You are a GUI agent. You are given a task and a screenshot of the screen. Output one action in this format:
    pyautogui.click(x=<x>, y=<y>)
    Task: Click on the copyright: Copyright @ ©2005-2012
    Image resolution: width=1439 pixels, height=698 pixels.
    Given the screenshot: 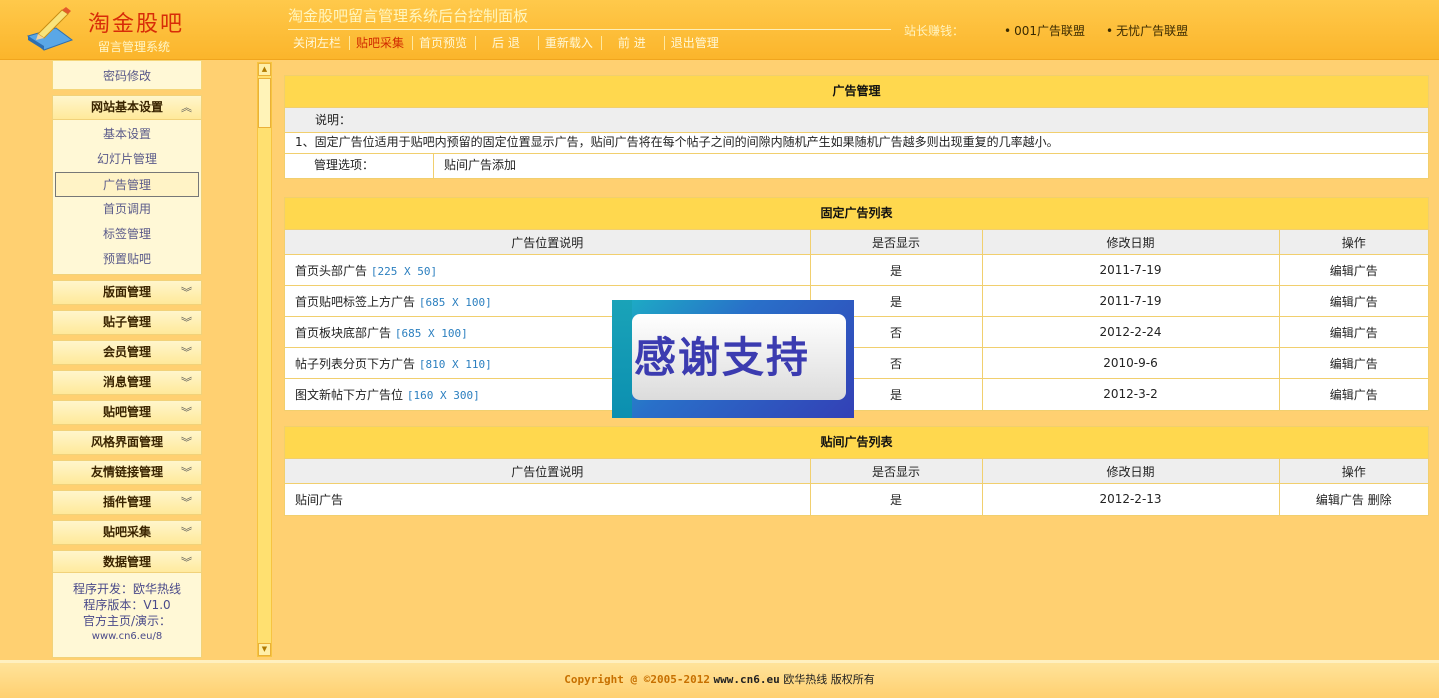 What is the action you would take?
    pyautogui.click(x=637, y=679)
    